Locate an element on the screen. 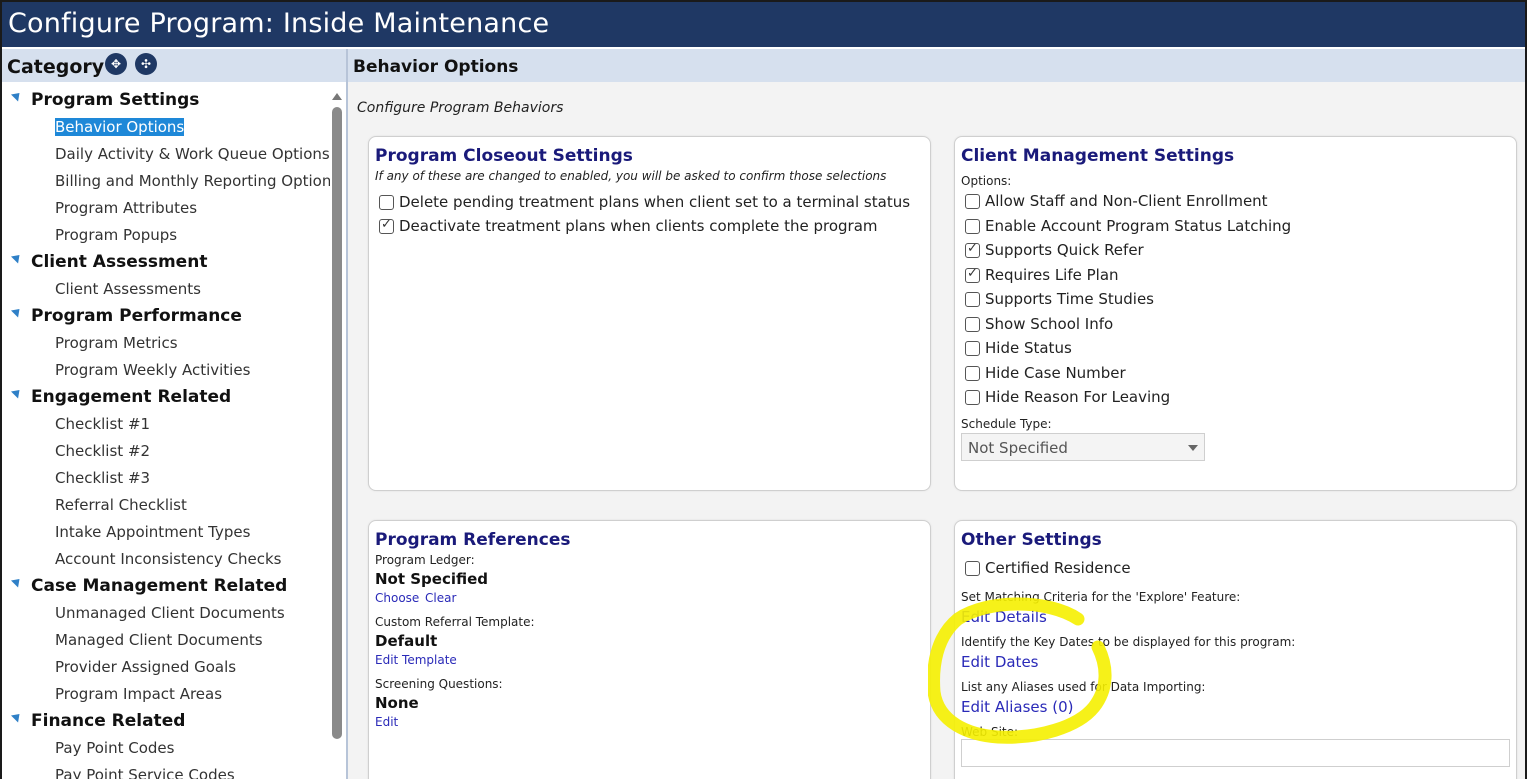 This screenshot has width=1527, height=779. checkbox-label: Allow Staff and Non-Client Enrollment is located at coordinates (1126, 201).